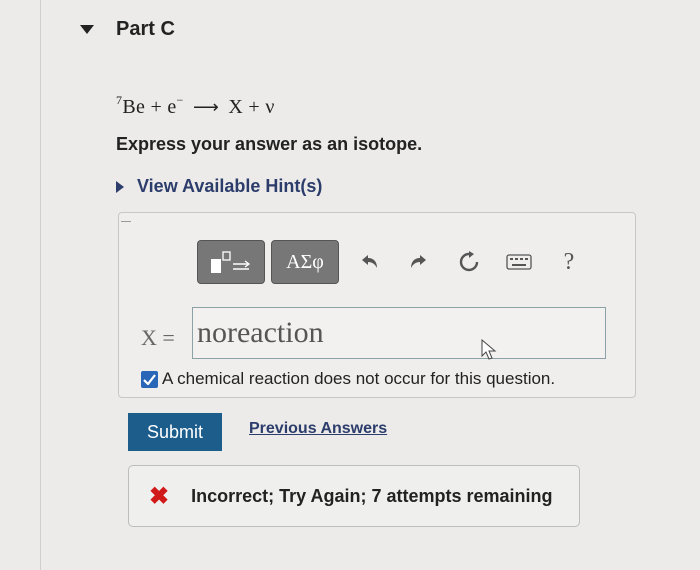 This screenshot has width=700, height=570. I want to click on reactant-be: Be, so click(134, 107).